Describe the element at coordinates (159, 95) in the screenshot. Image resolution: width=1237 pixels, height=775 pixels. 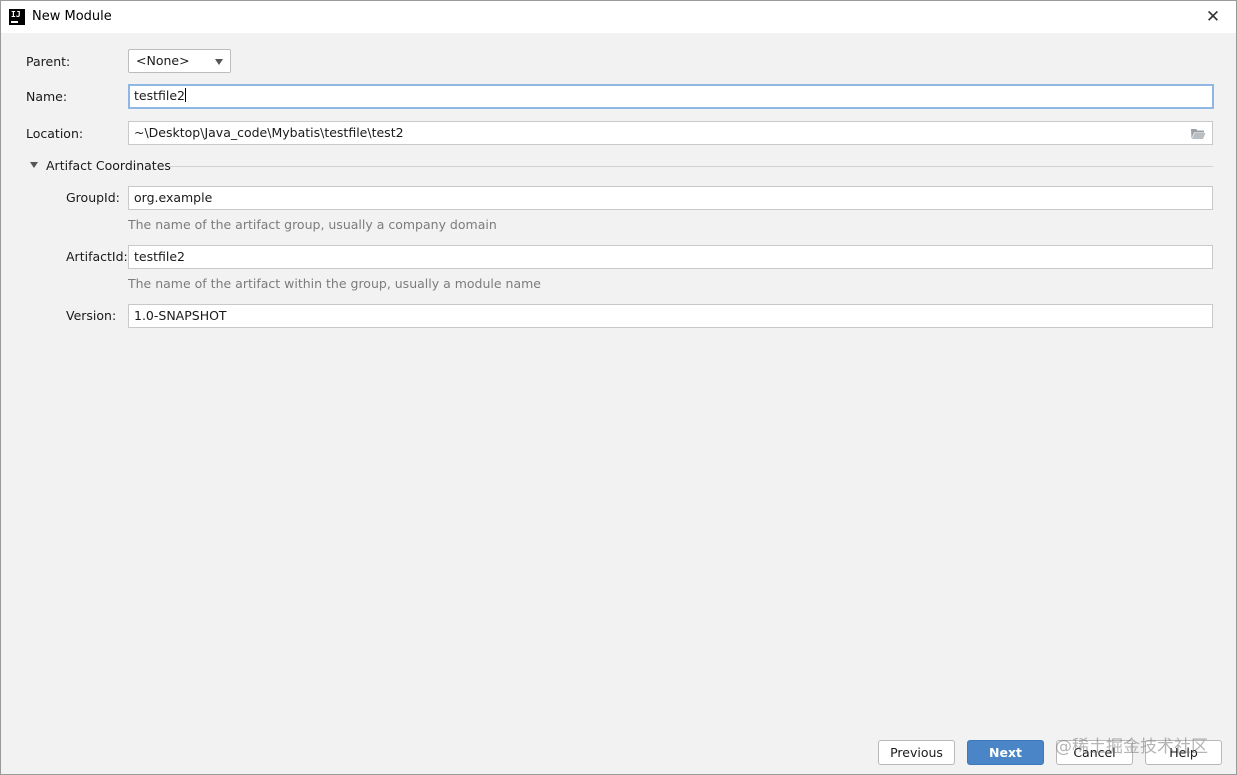
I see `name-input-value: testfile2` at that location.